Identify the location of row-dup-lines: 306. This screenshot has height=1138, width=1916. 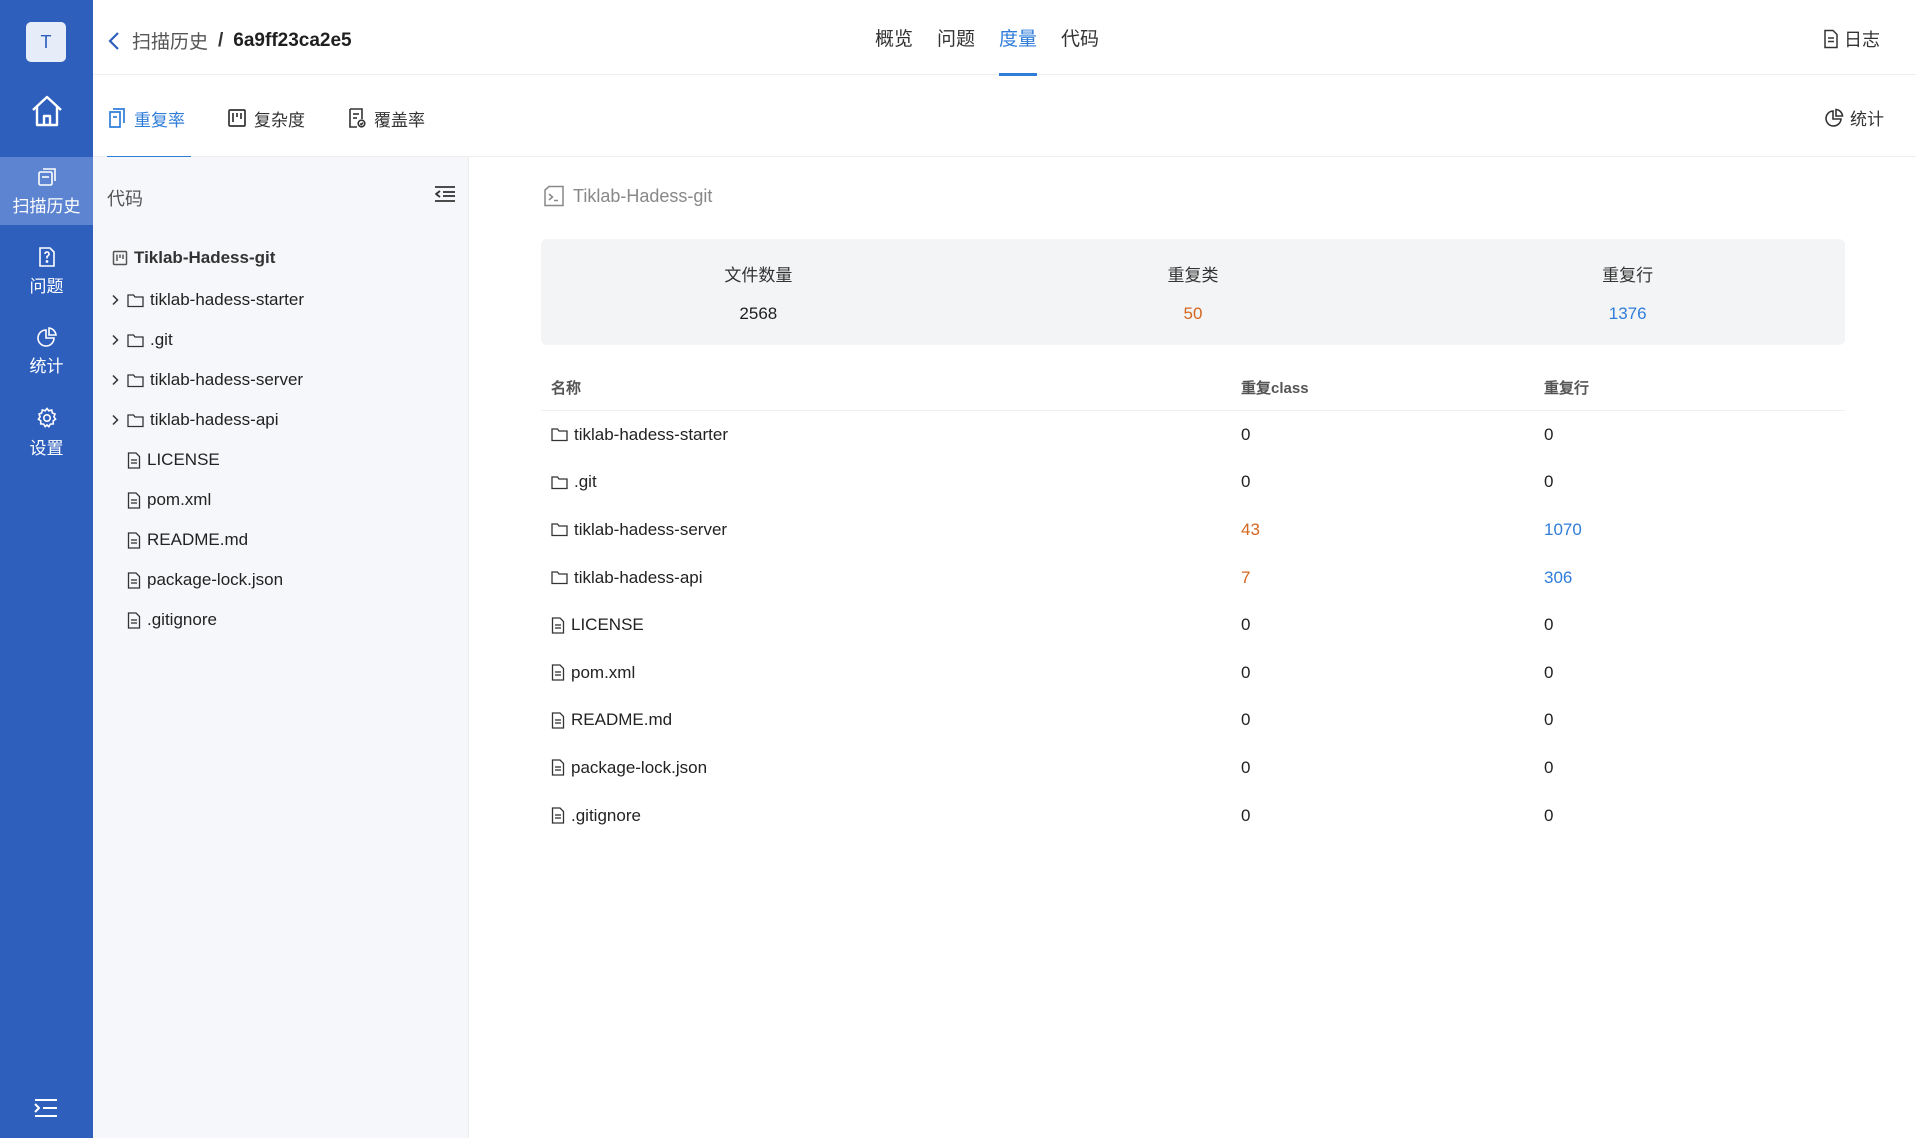
(1558, 577).